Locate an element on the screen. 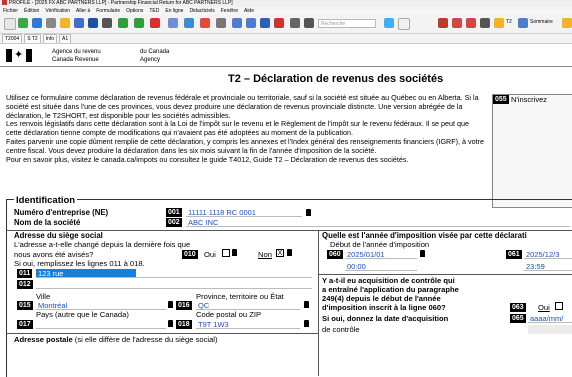  tab-info: Info is located at coordinates (49, 38).